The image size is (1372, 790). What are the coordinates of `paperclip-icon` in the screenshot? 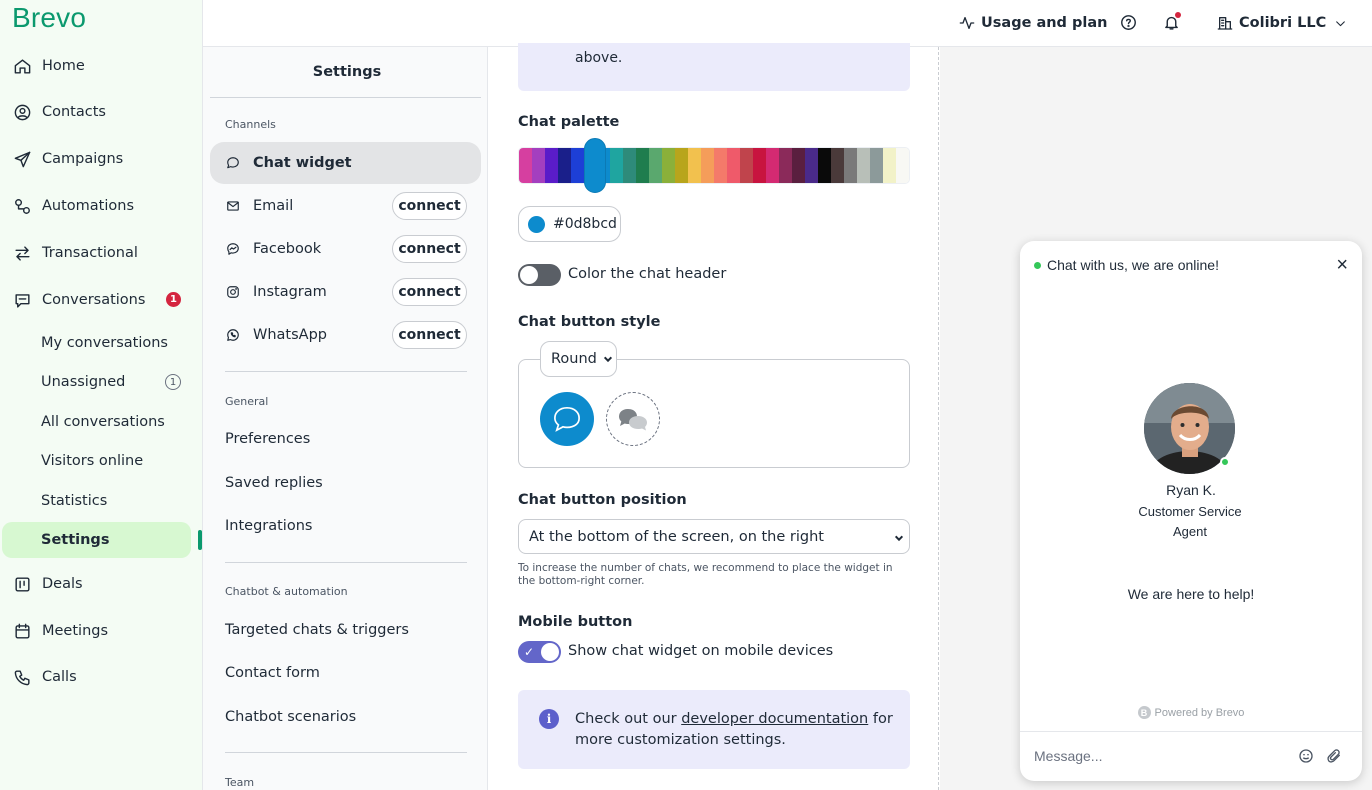 It's located at (1334, 756).